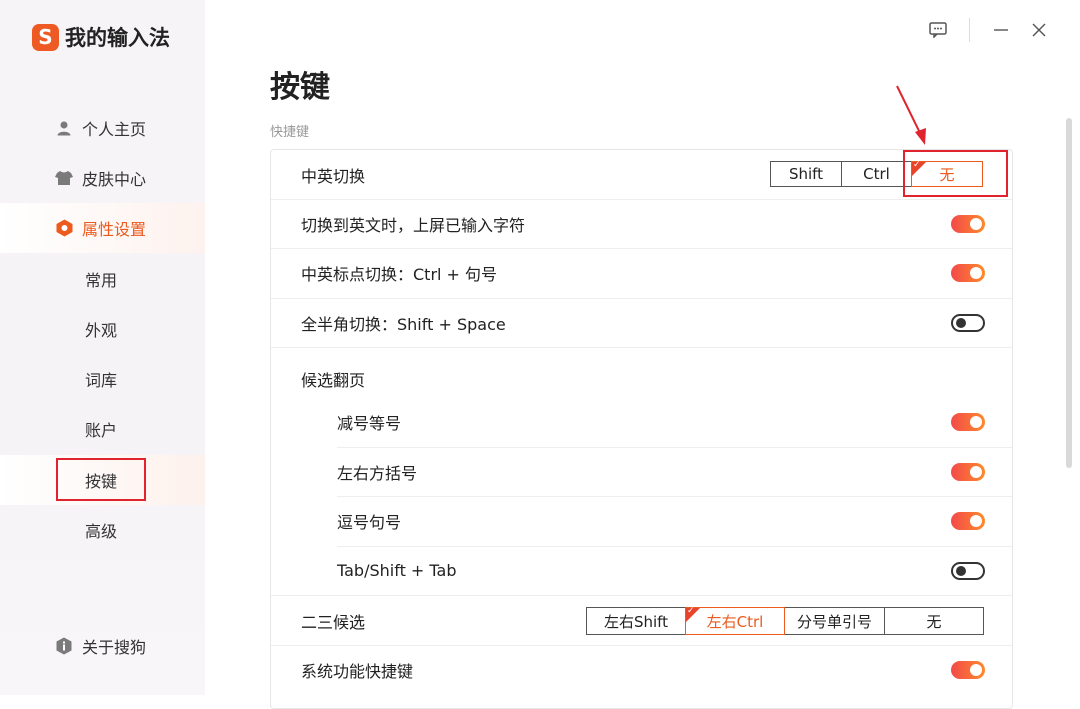 The width and height of the screenshot is (1080, 709). Describe the element at coordinates (968, 223) in the screenshot. I see `commit-on-switch-toggle` at that location.